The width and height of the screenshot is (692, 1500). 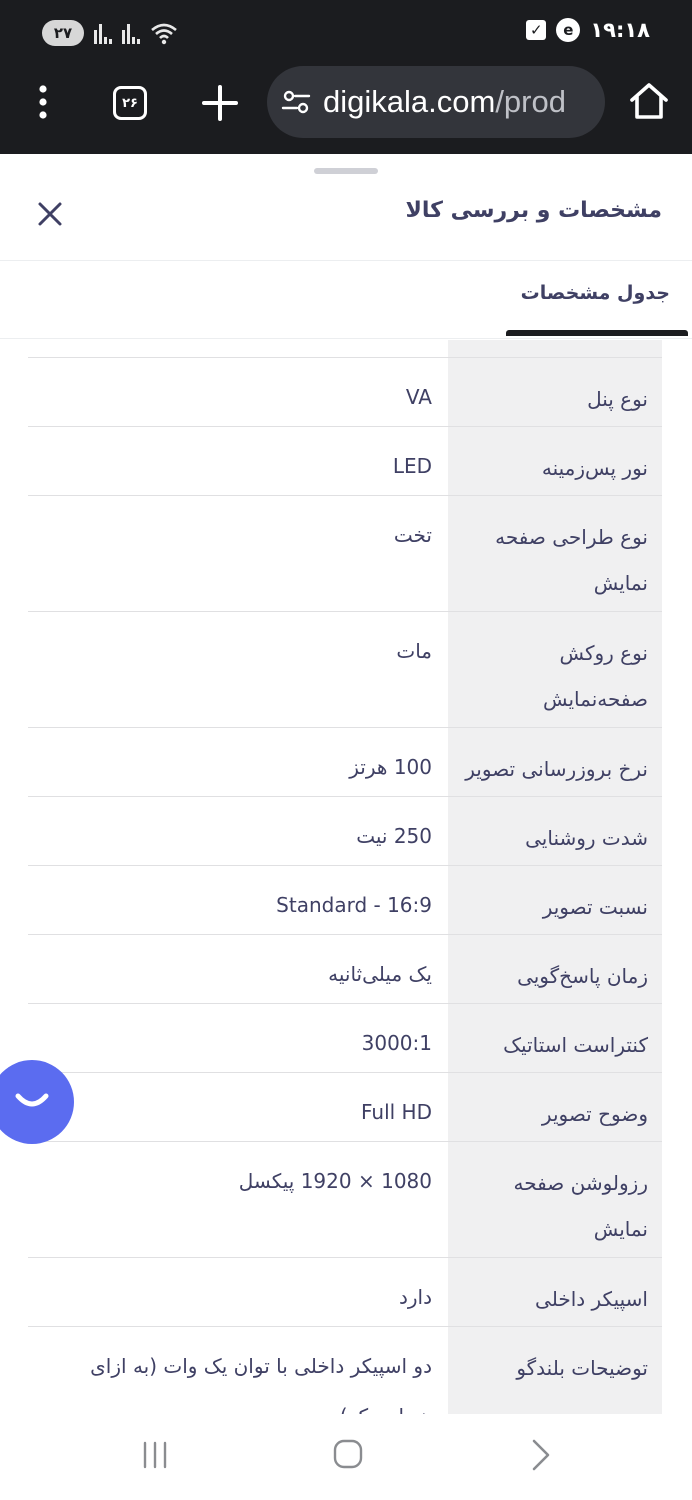 What do you see at coordinates (620, 30) in the screenshot?
I see `clock: ۱۹:۱۸` at bounding box center [620, 30].